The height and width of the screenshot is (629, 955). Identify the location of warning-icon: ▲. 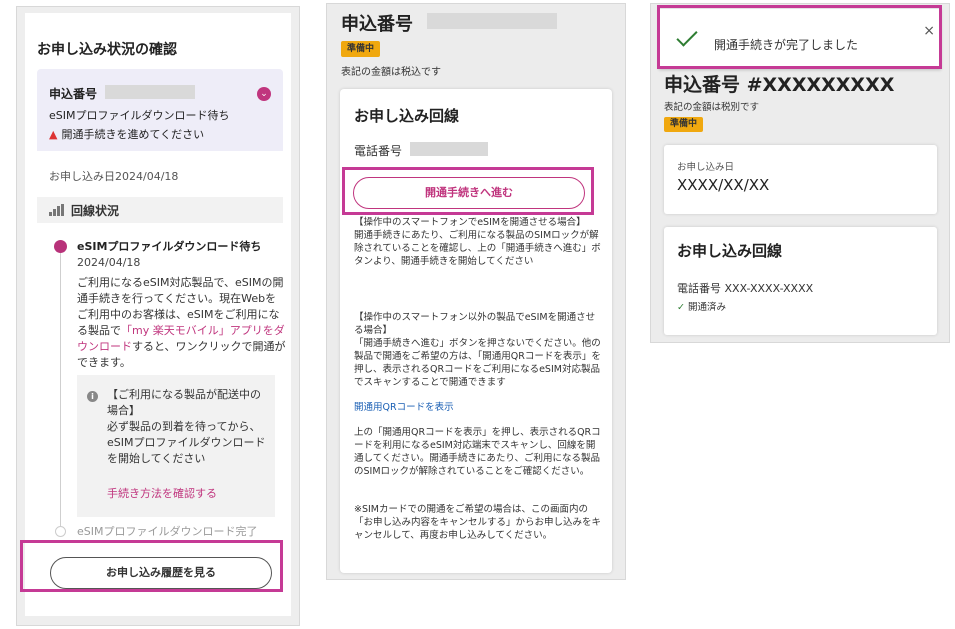
(53, 134).